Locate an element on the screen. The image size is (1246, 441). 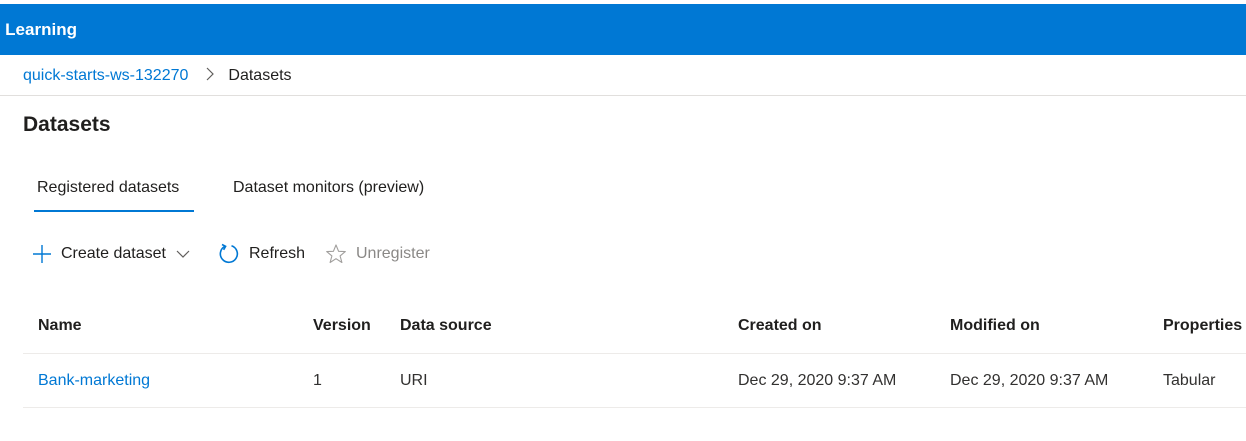
row-divider is located at coordinates (634, 407).